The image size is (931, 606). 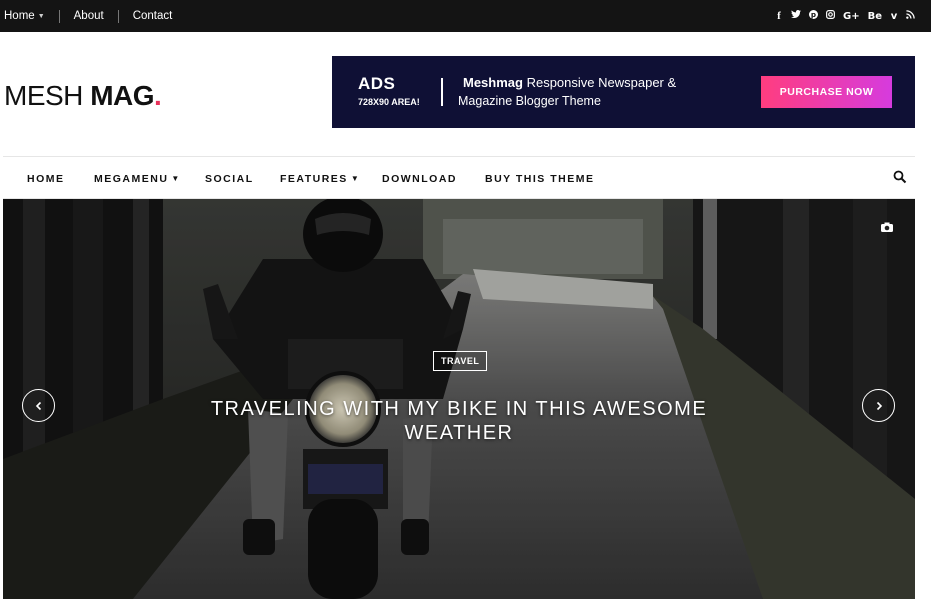 I want to click on top-nav-about: About, so click(x=89, y=16).